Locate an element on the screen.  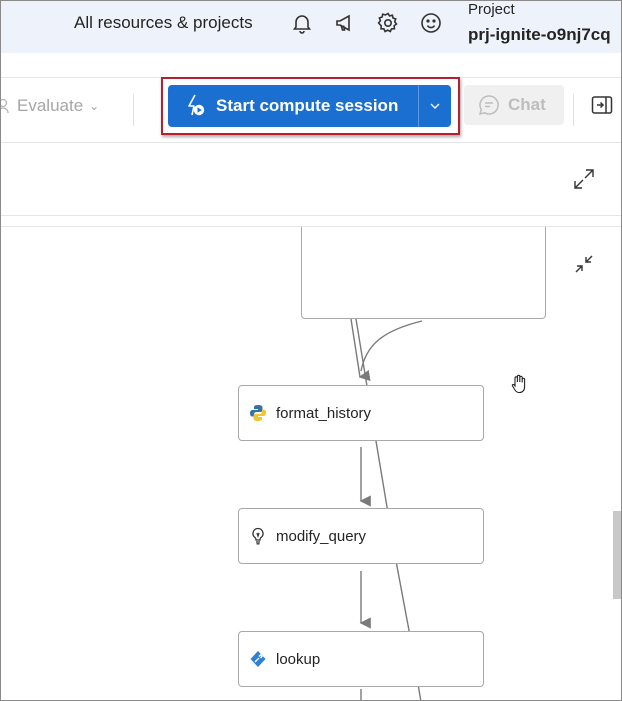
bell-icon is located at coordinates (302, 23).